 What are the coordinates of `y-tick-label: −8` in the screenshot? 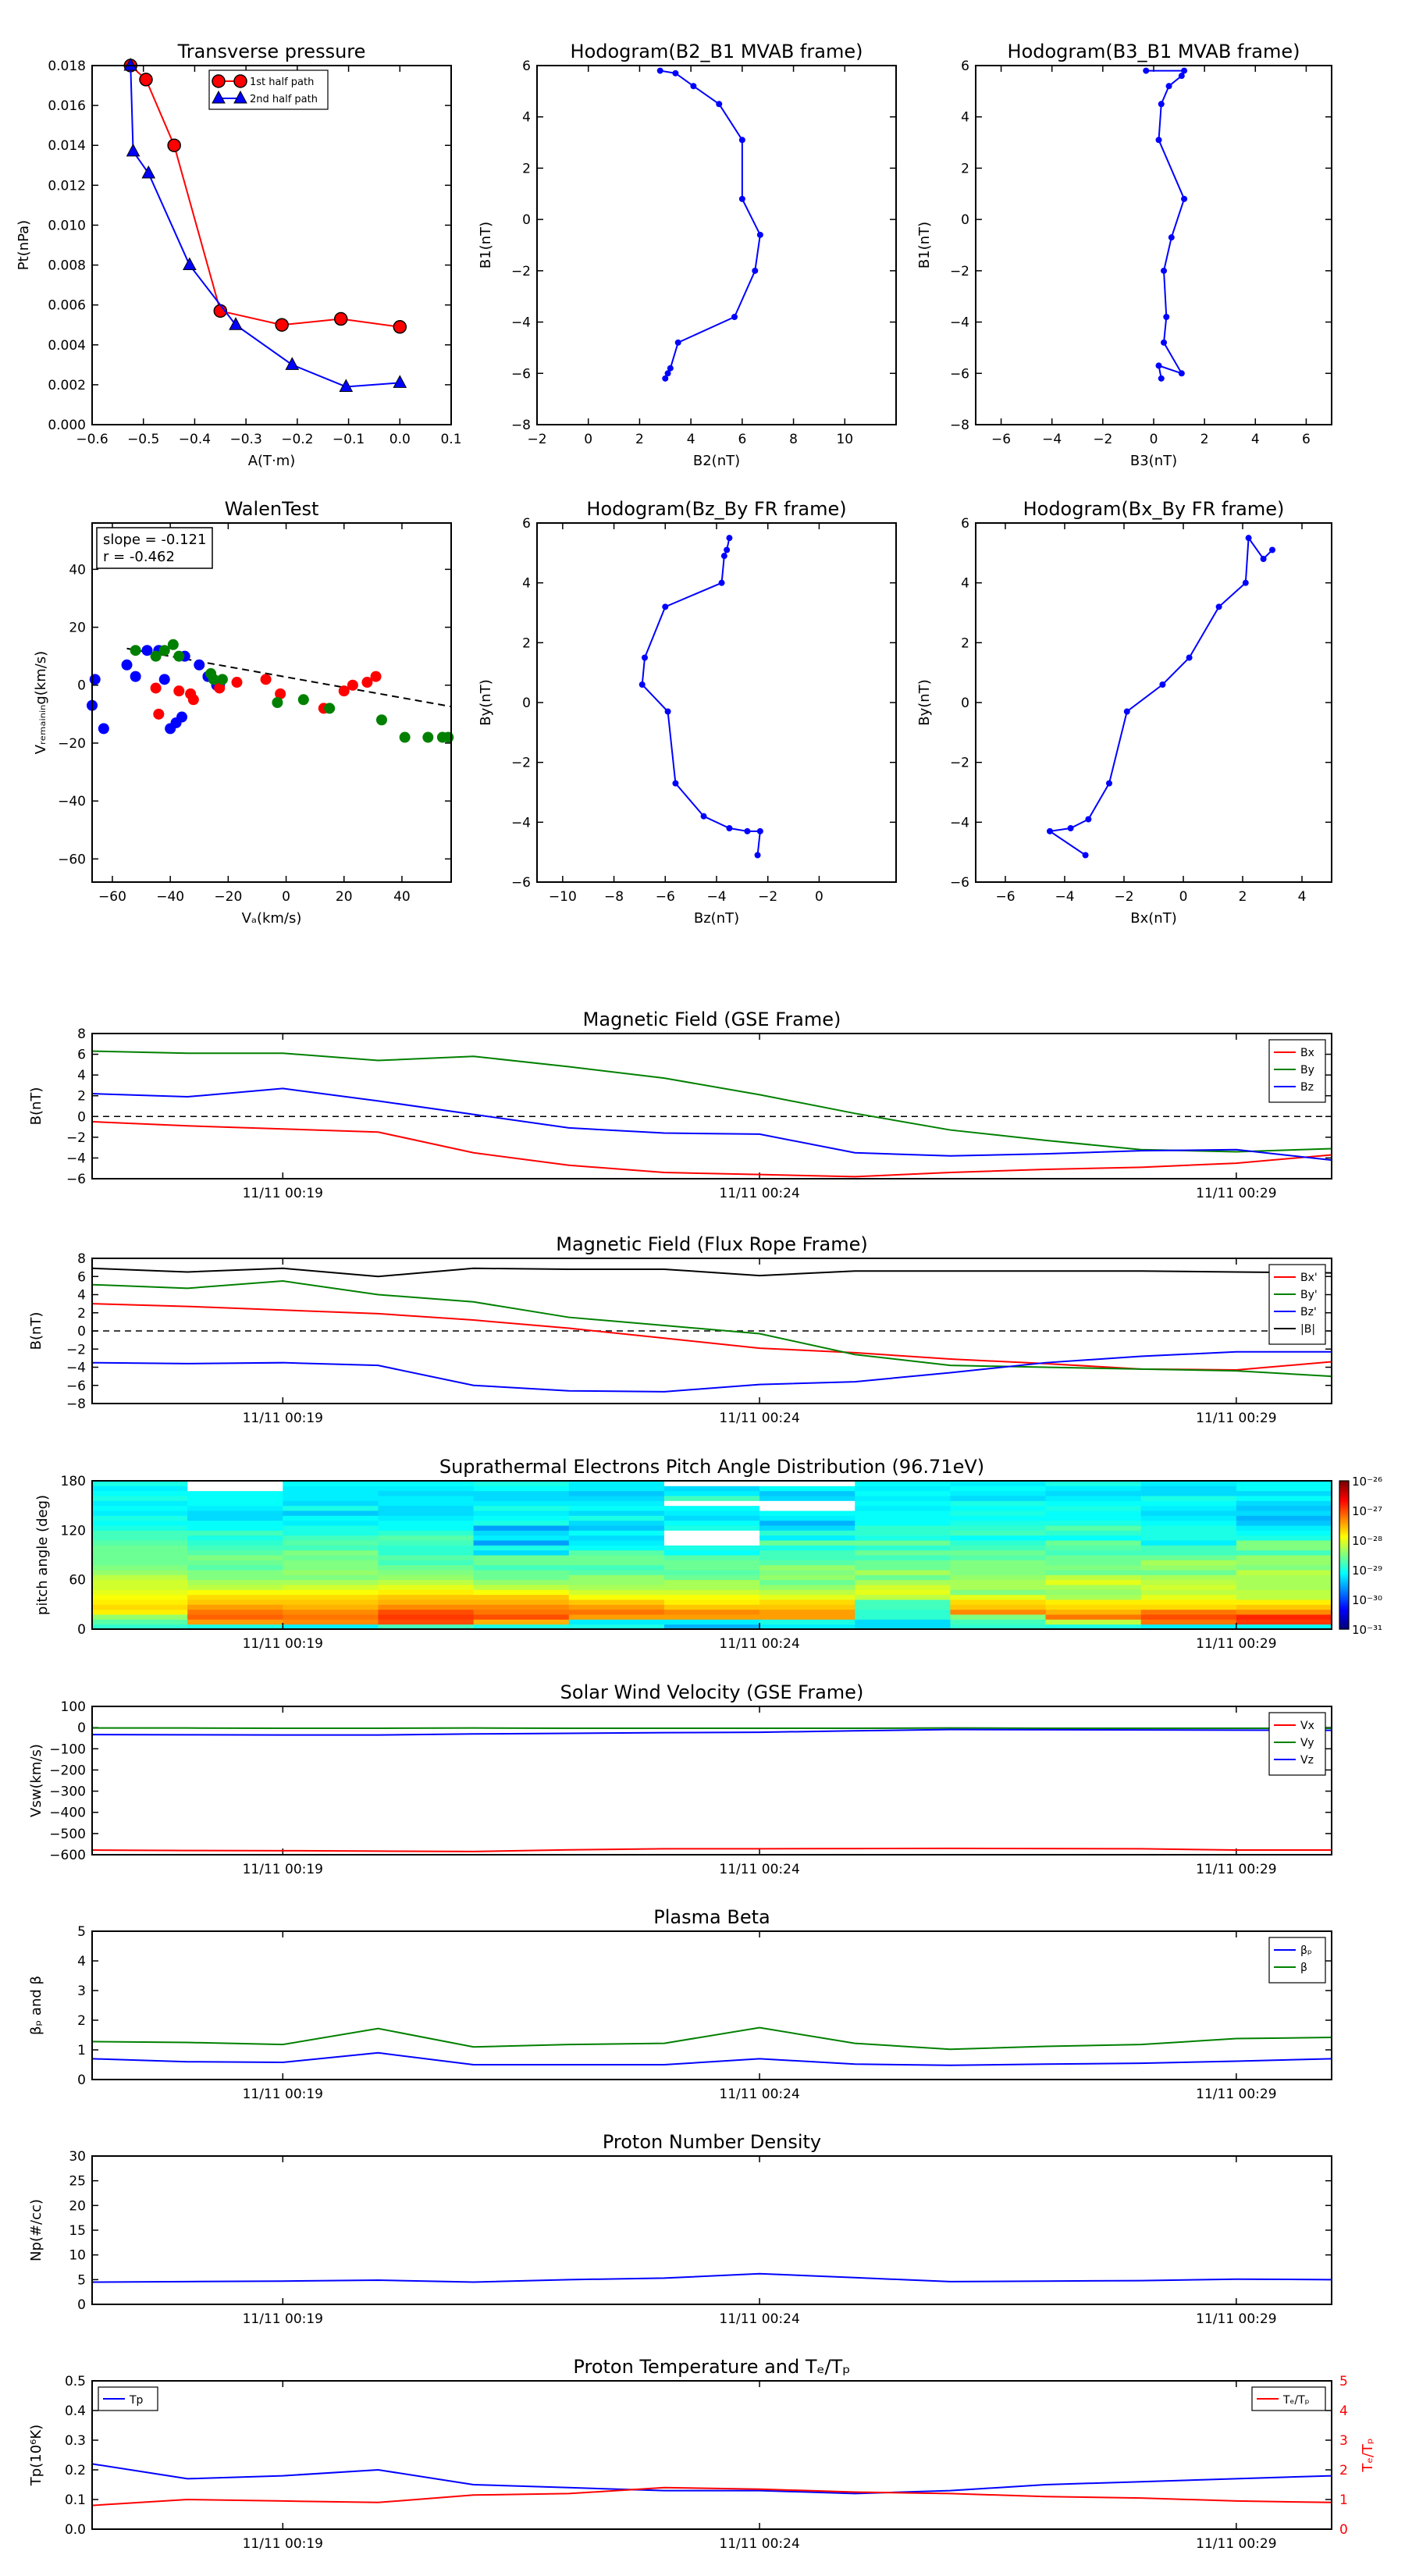 It's located at (960, 425).